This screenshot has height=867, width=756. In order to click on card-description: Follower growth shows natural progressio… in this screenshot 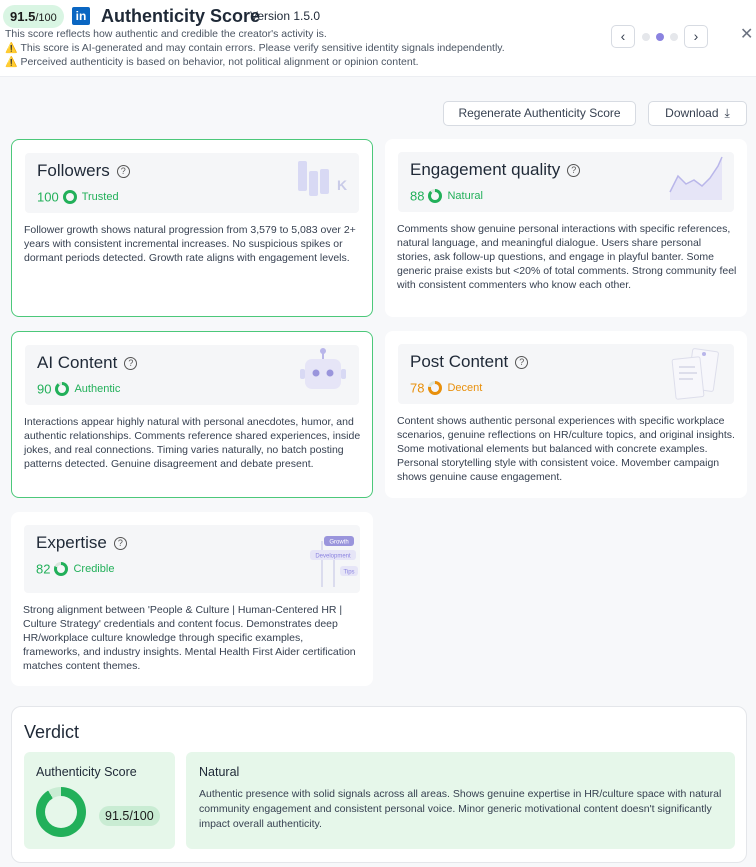, I will do `click(190, 244)`.